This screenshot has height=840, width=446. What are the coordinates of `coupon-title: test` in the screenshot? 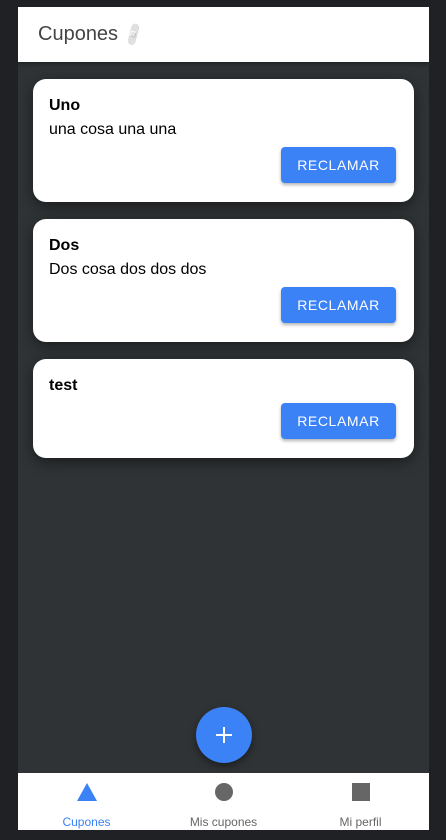 It's located at (63, 385).